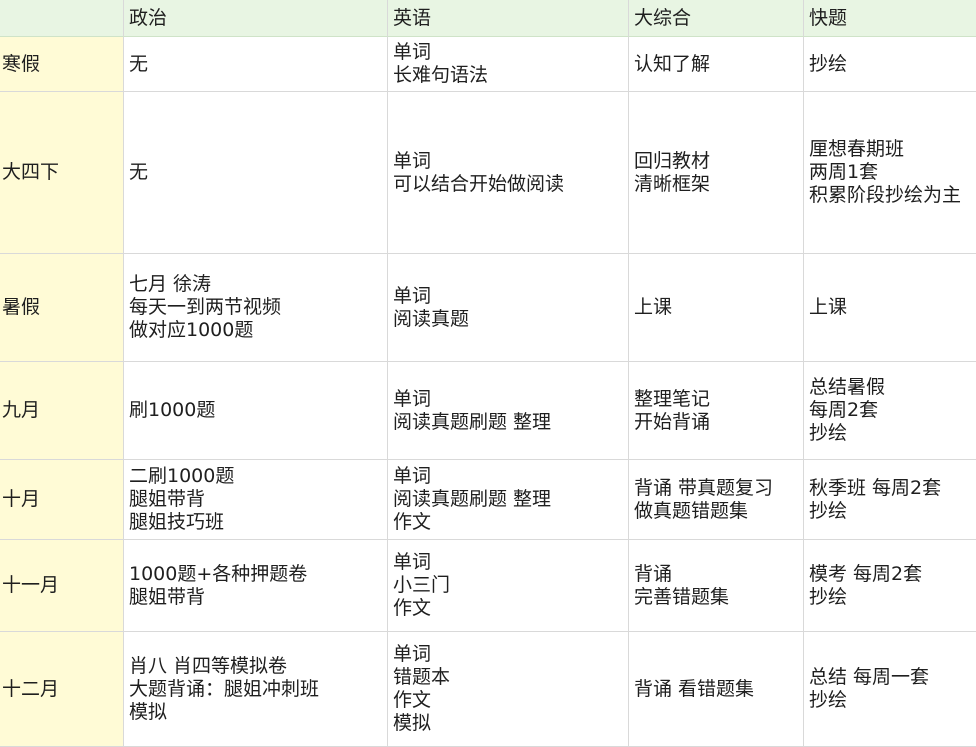  I want to click on cell-text-line: 每周2套, so click(844, 410).